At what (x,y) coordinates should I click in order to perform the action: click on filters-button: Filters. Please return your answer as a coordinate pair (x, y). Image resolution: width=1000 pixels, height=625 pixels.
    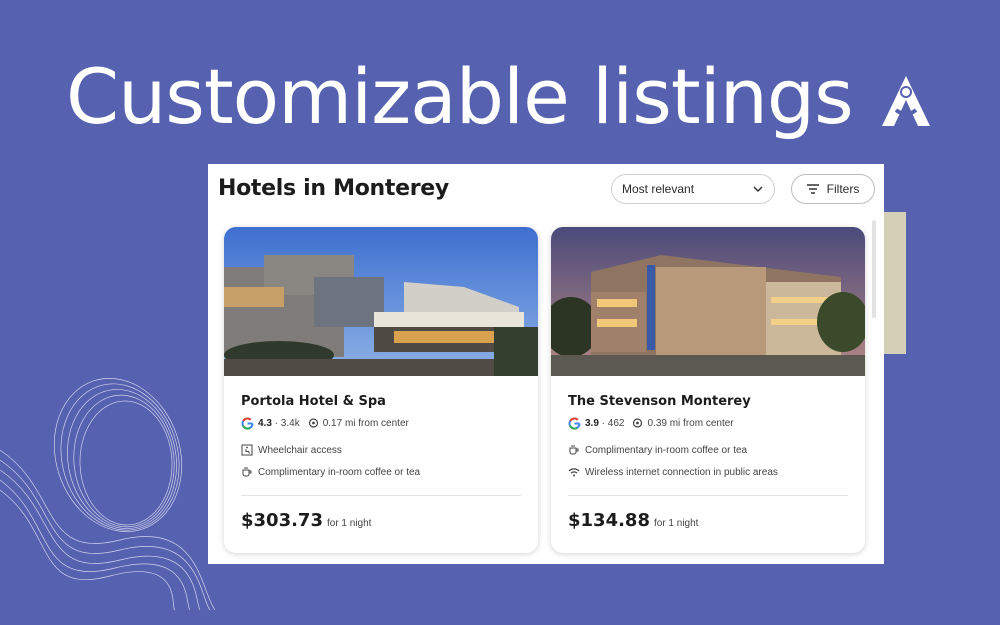
    Looking at the image, I should click on (833, 189).